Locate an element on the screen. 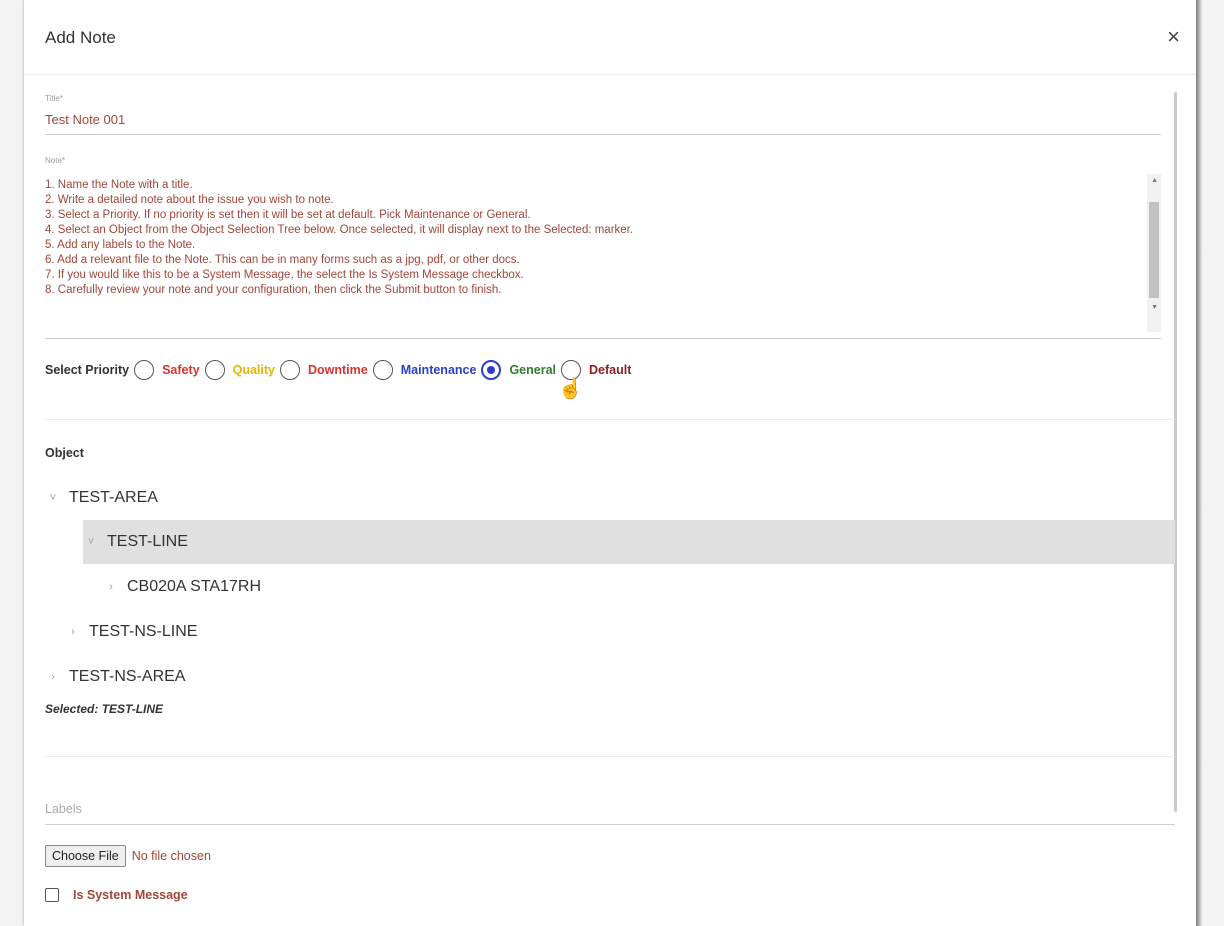 The width and height of the screenshot is (1224, 926). object-section-label: Object is located at coordinates (64, 453).